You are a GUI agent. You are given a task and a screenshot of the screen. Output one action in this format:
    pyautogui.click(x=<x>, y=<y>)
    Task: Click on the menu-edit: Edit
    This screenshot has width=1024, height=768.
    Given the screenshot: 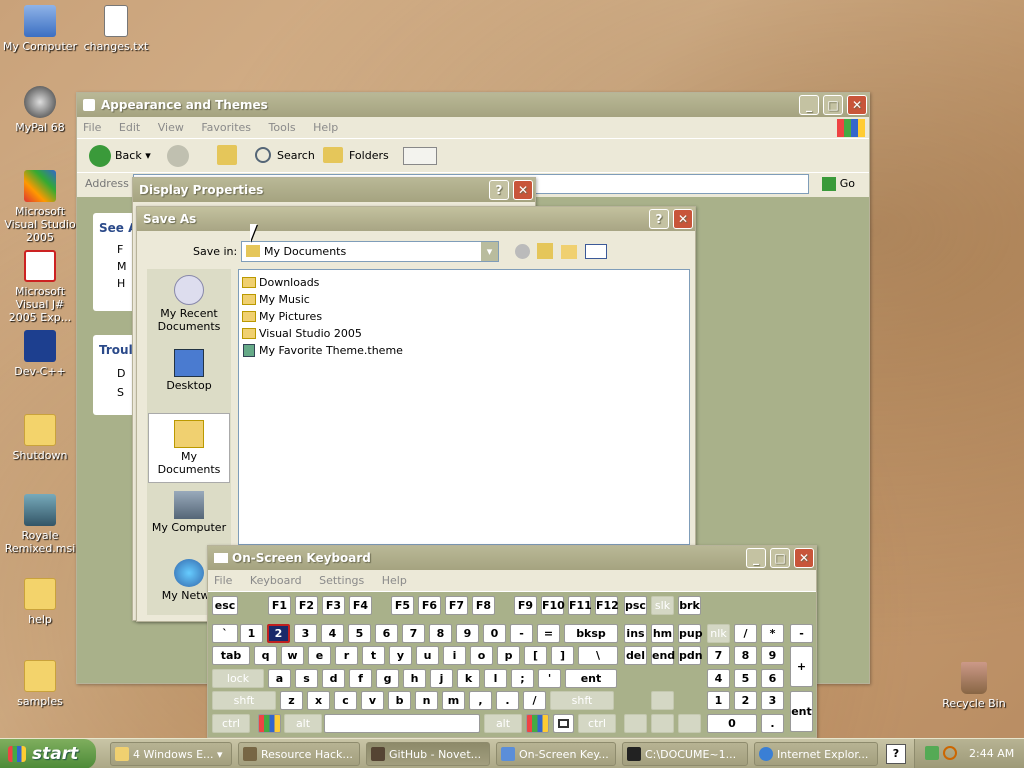 What is the action you would take?
    pyautogui.click(x=129, y=127)
    